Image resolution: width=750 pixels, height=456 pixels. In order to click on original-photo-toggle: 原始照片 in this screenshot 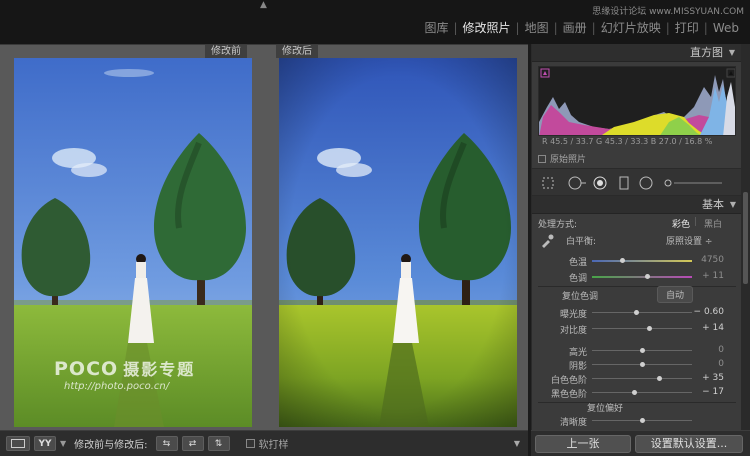, I will do `click(562, 158)`.